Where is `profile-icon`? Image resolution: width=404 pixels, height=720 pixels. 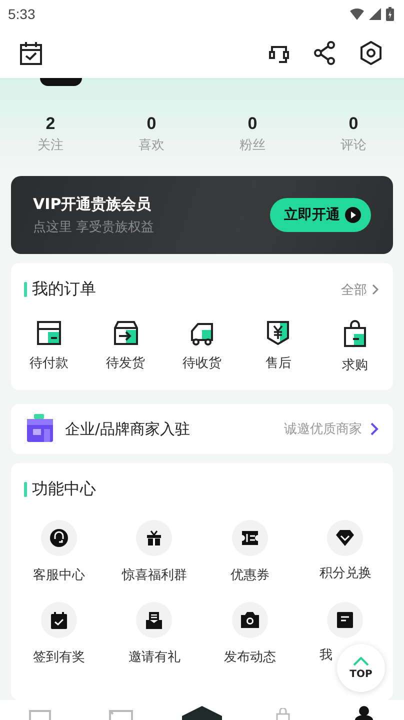 profile-icon is located at coordinates (364, 713).